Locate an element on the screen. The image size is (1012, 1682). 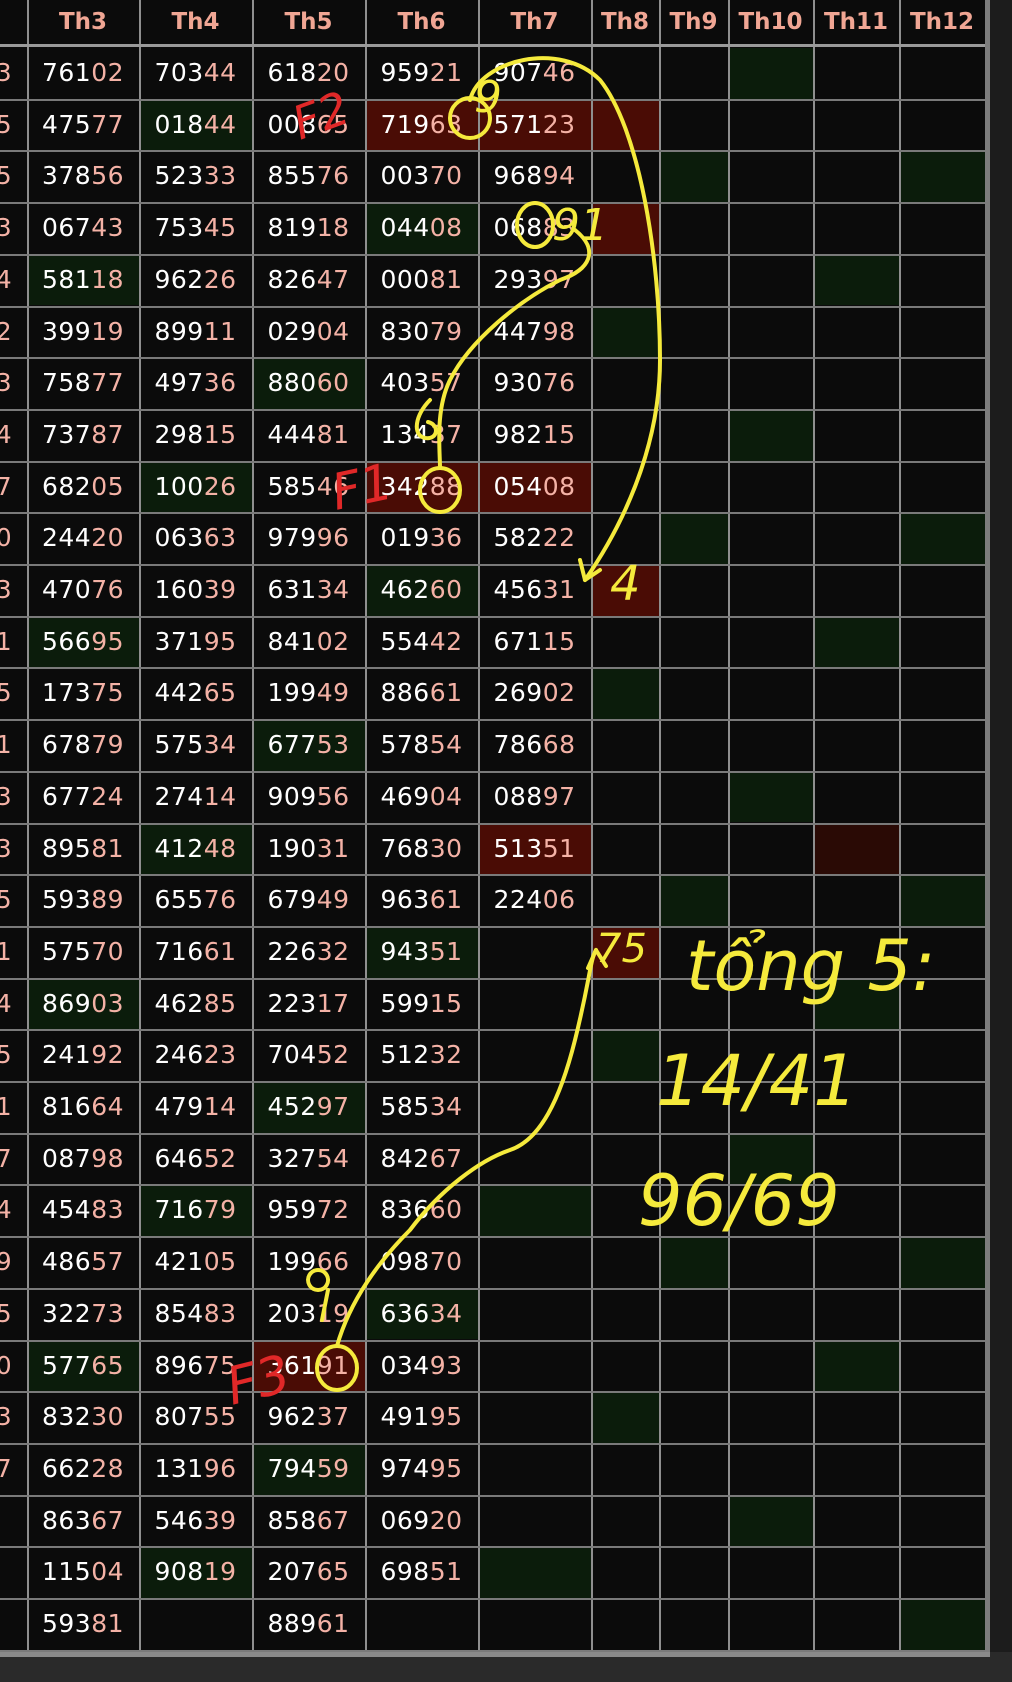
table-cell: 36191 is located at coordinates (308, 1365).